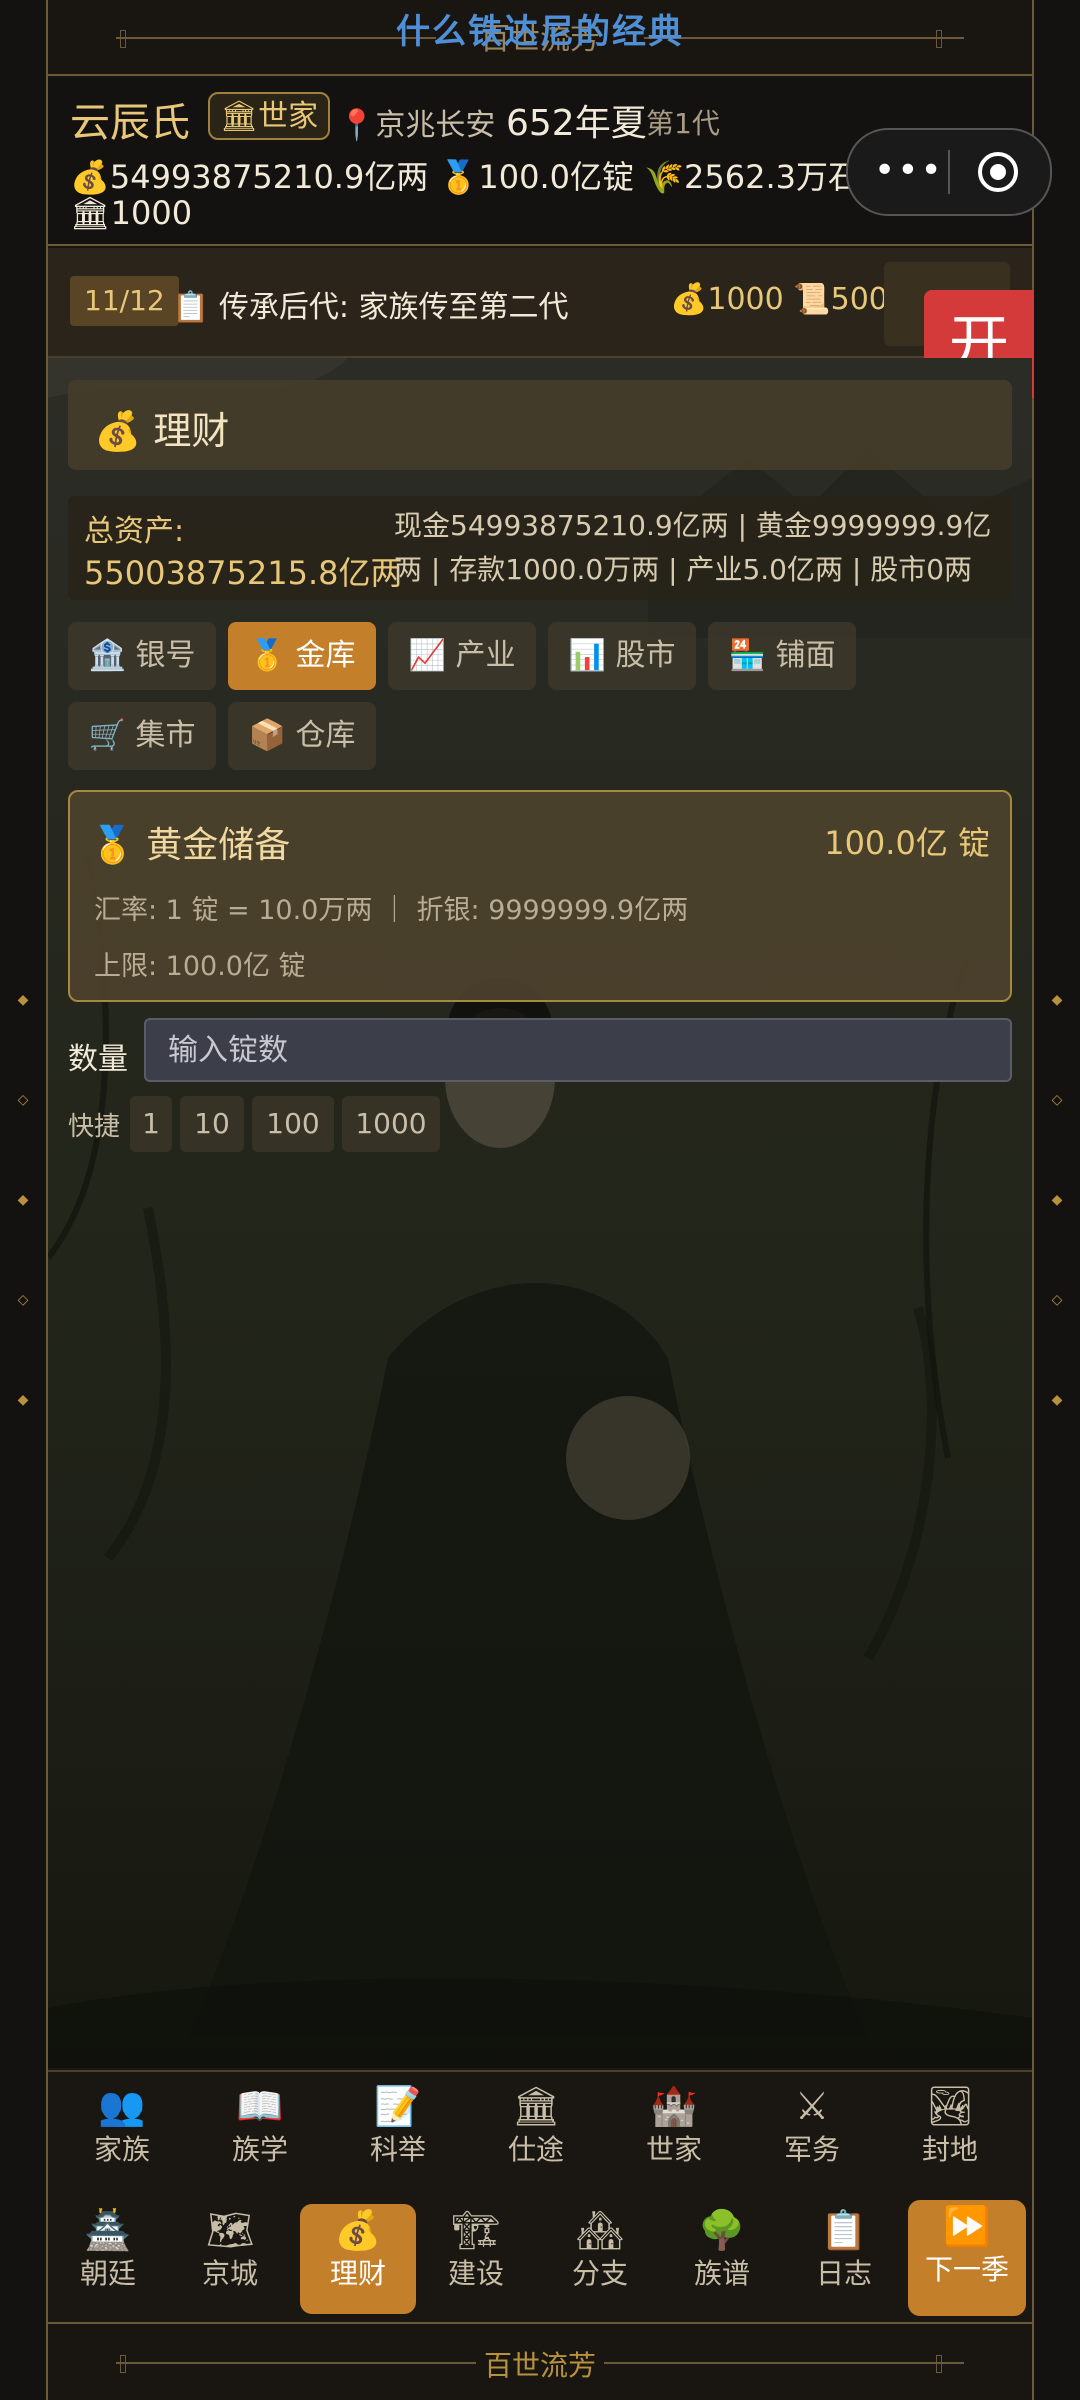 This screenshot has height=2400, width=1080. What do you see at coordinates (218, 845) in the screenshot?
I see `gold-card-title: 黄金储备` at bounding box center [218, 845].